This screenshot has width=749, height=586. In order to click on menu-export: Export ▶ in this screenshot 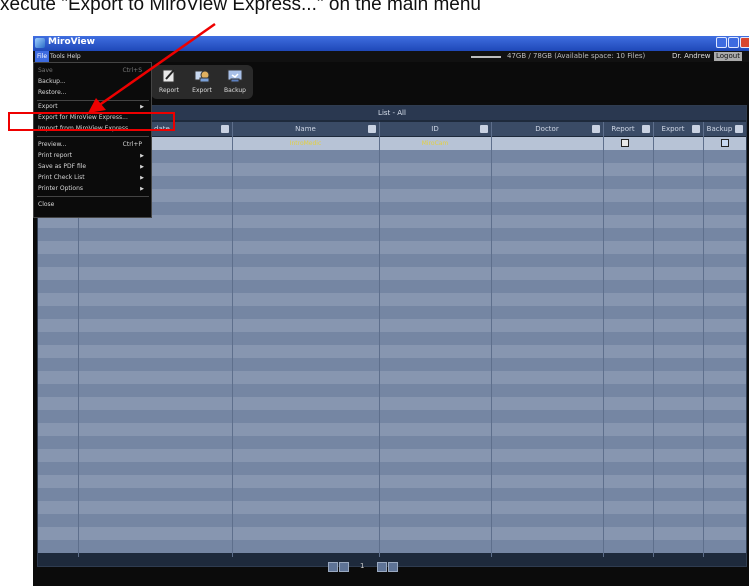, I will do `click(93, 107)`.